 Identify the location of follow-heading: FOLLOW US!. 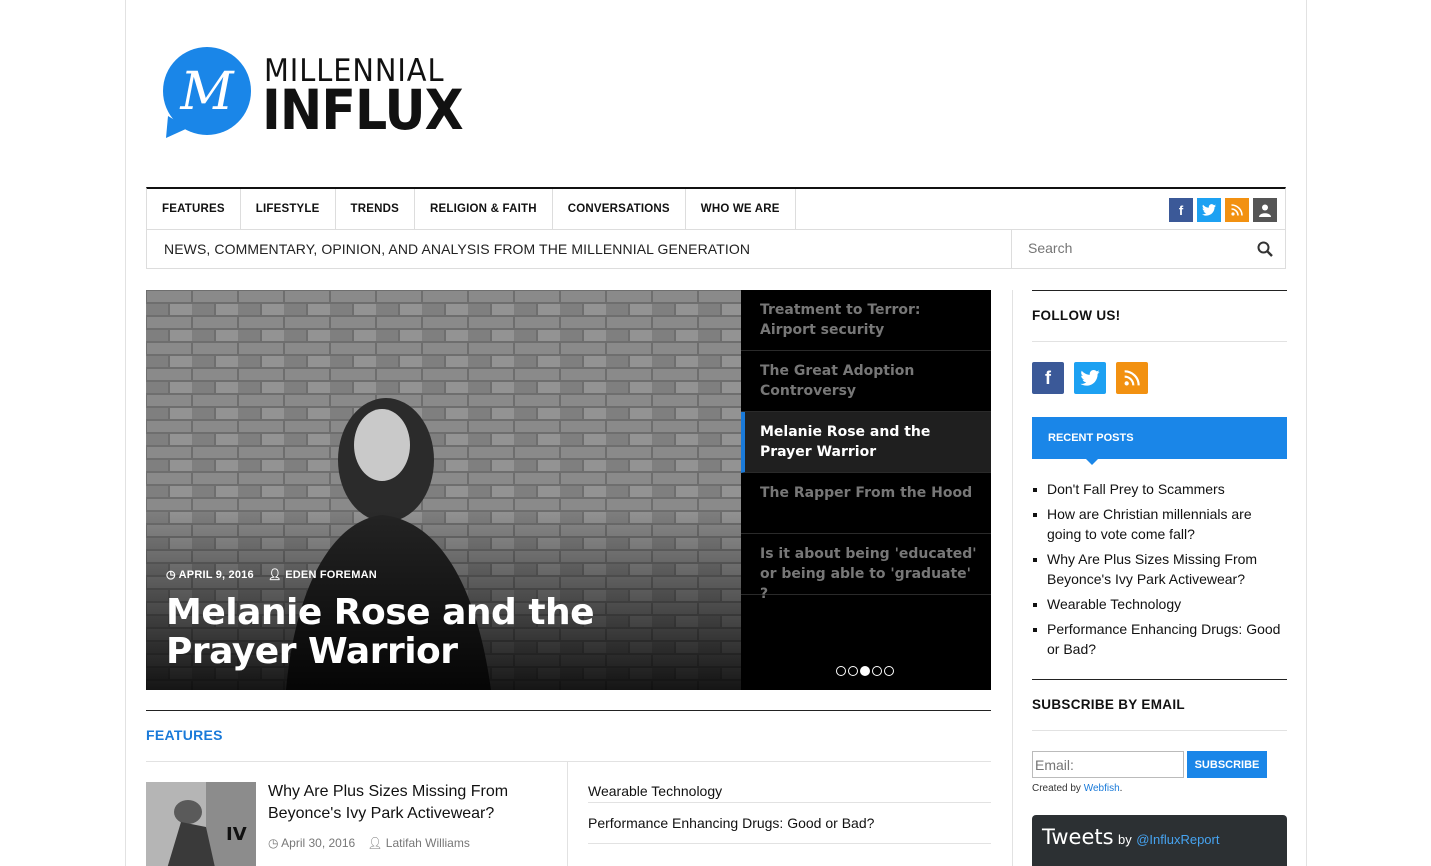
(1076, 315).